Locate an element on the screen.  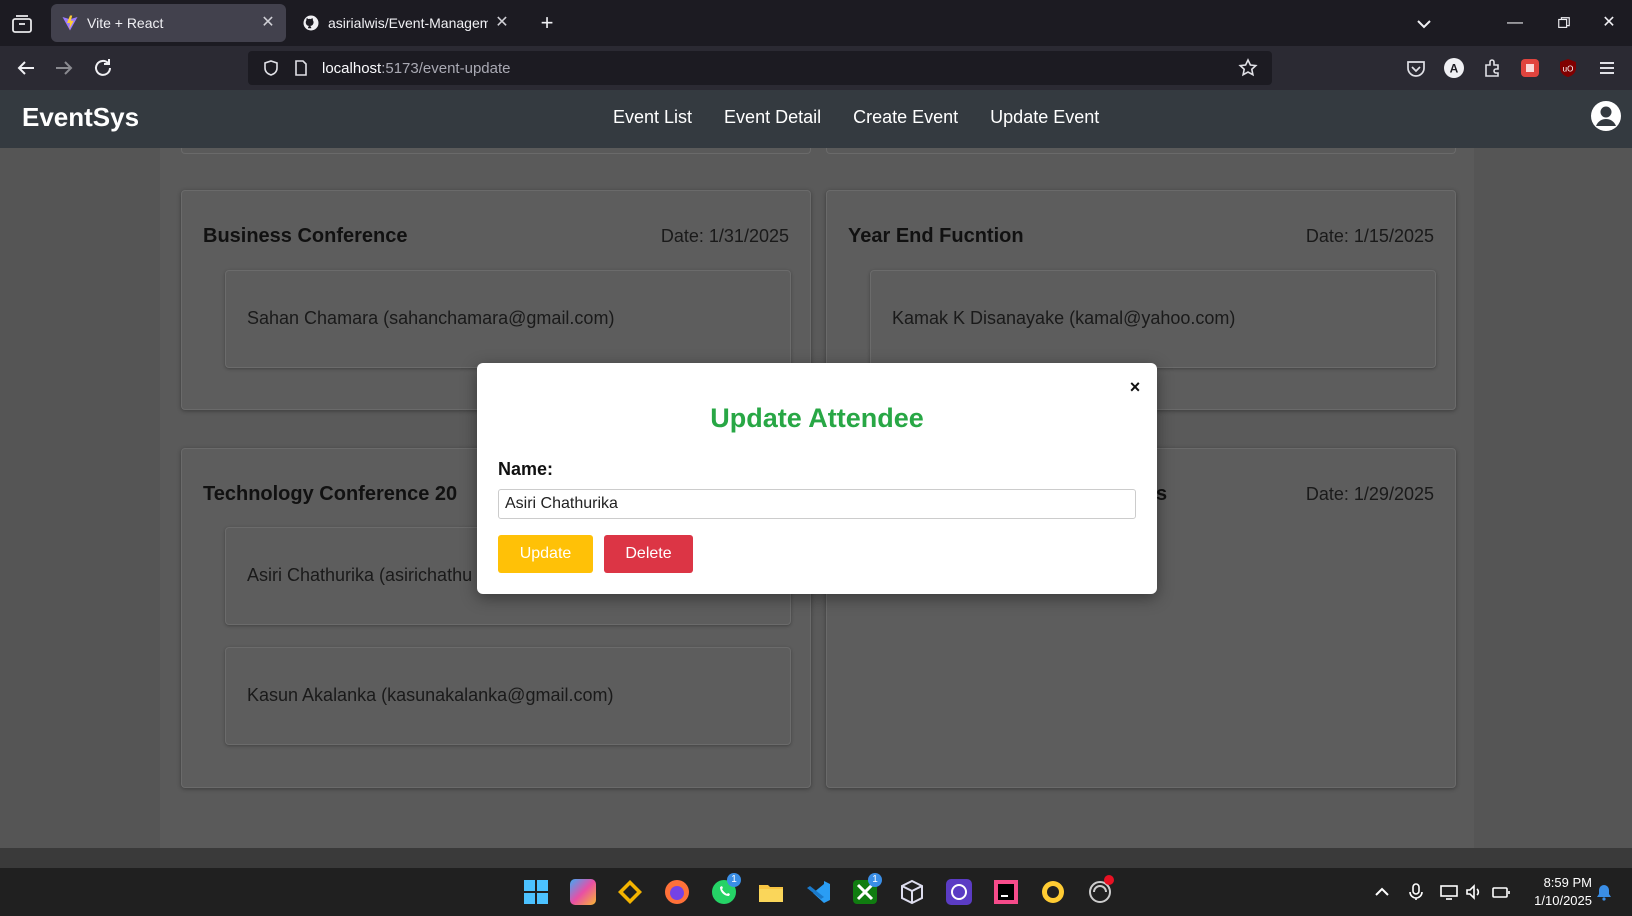
nav-event-detail: Event Detail is located at coordinates (772, 117).